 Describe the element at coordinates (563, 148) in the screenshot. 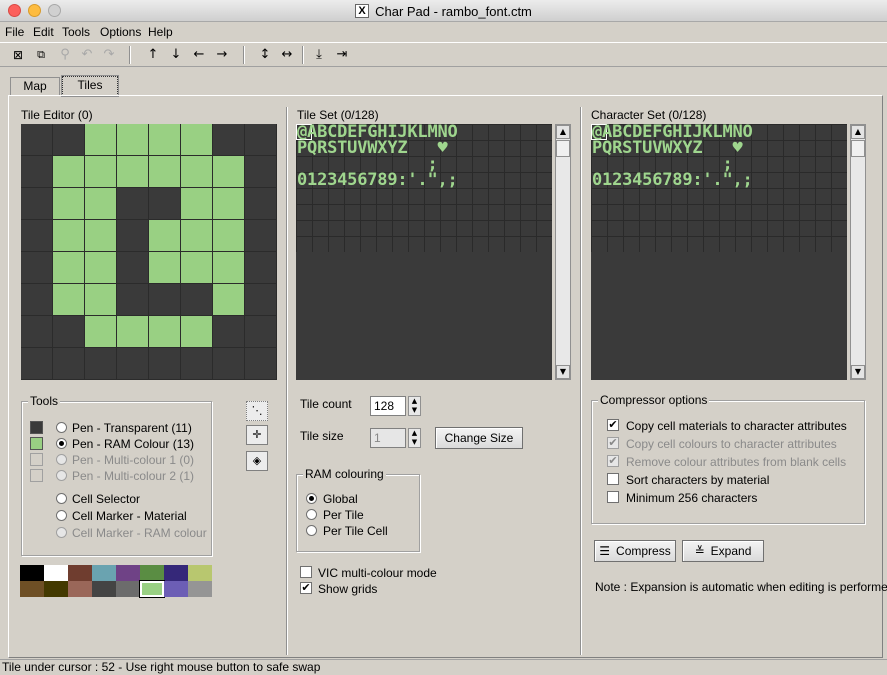

I see `scroll-thumb` at that location.